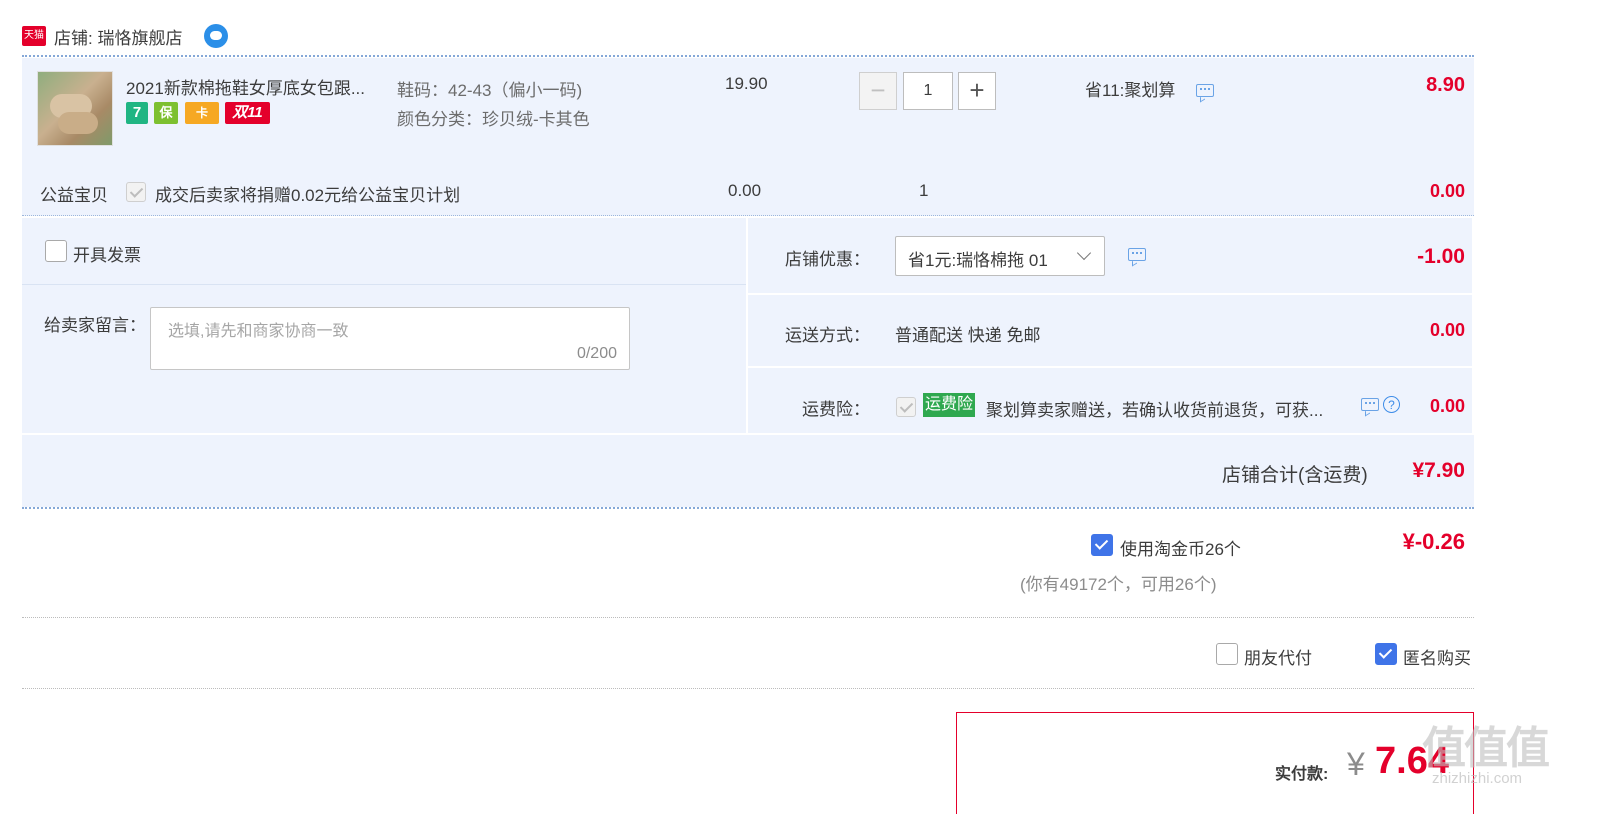 The width and height of the screenshot is (1604, 814). What do you see at coordinates (746, 83) in the screenshot?
I see `item-unit-price: 19.90` at bounding box center [746, 83].